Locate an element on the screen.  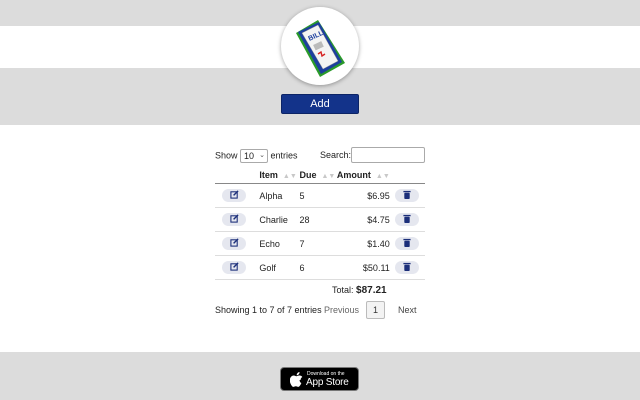
due-cell: 6 is located at coordinates (318, 267).